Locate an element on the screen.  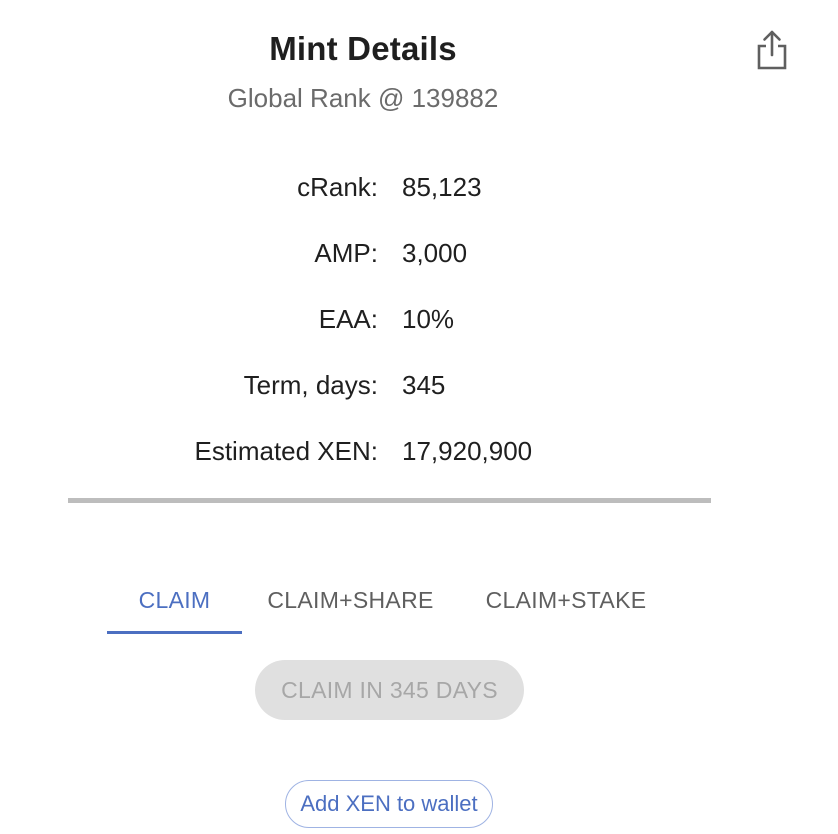
tab-claim-share: CLAIM+SHARE is located at coordinates (350, 602).